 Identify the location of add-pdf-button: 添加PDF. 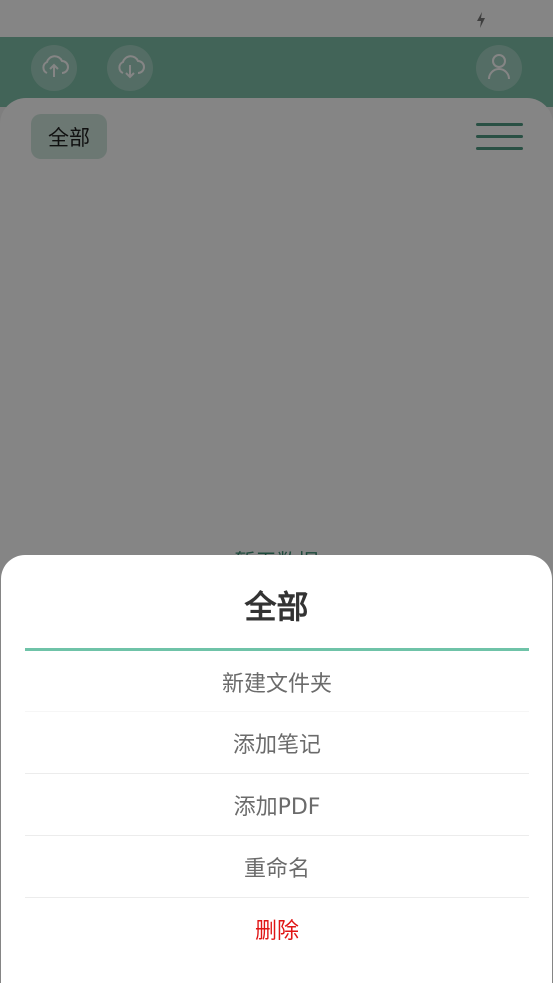
(277, 805).